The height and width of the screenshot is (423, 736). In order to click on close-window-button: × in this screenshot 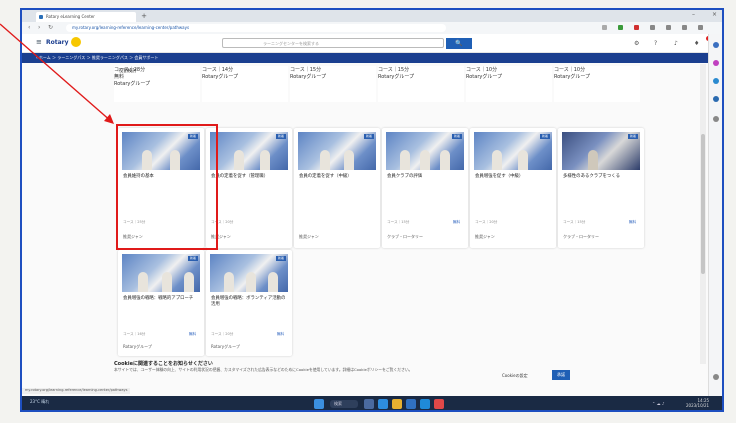, I will do `click(714, 14)`.